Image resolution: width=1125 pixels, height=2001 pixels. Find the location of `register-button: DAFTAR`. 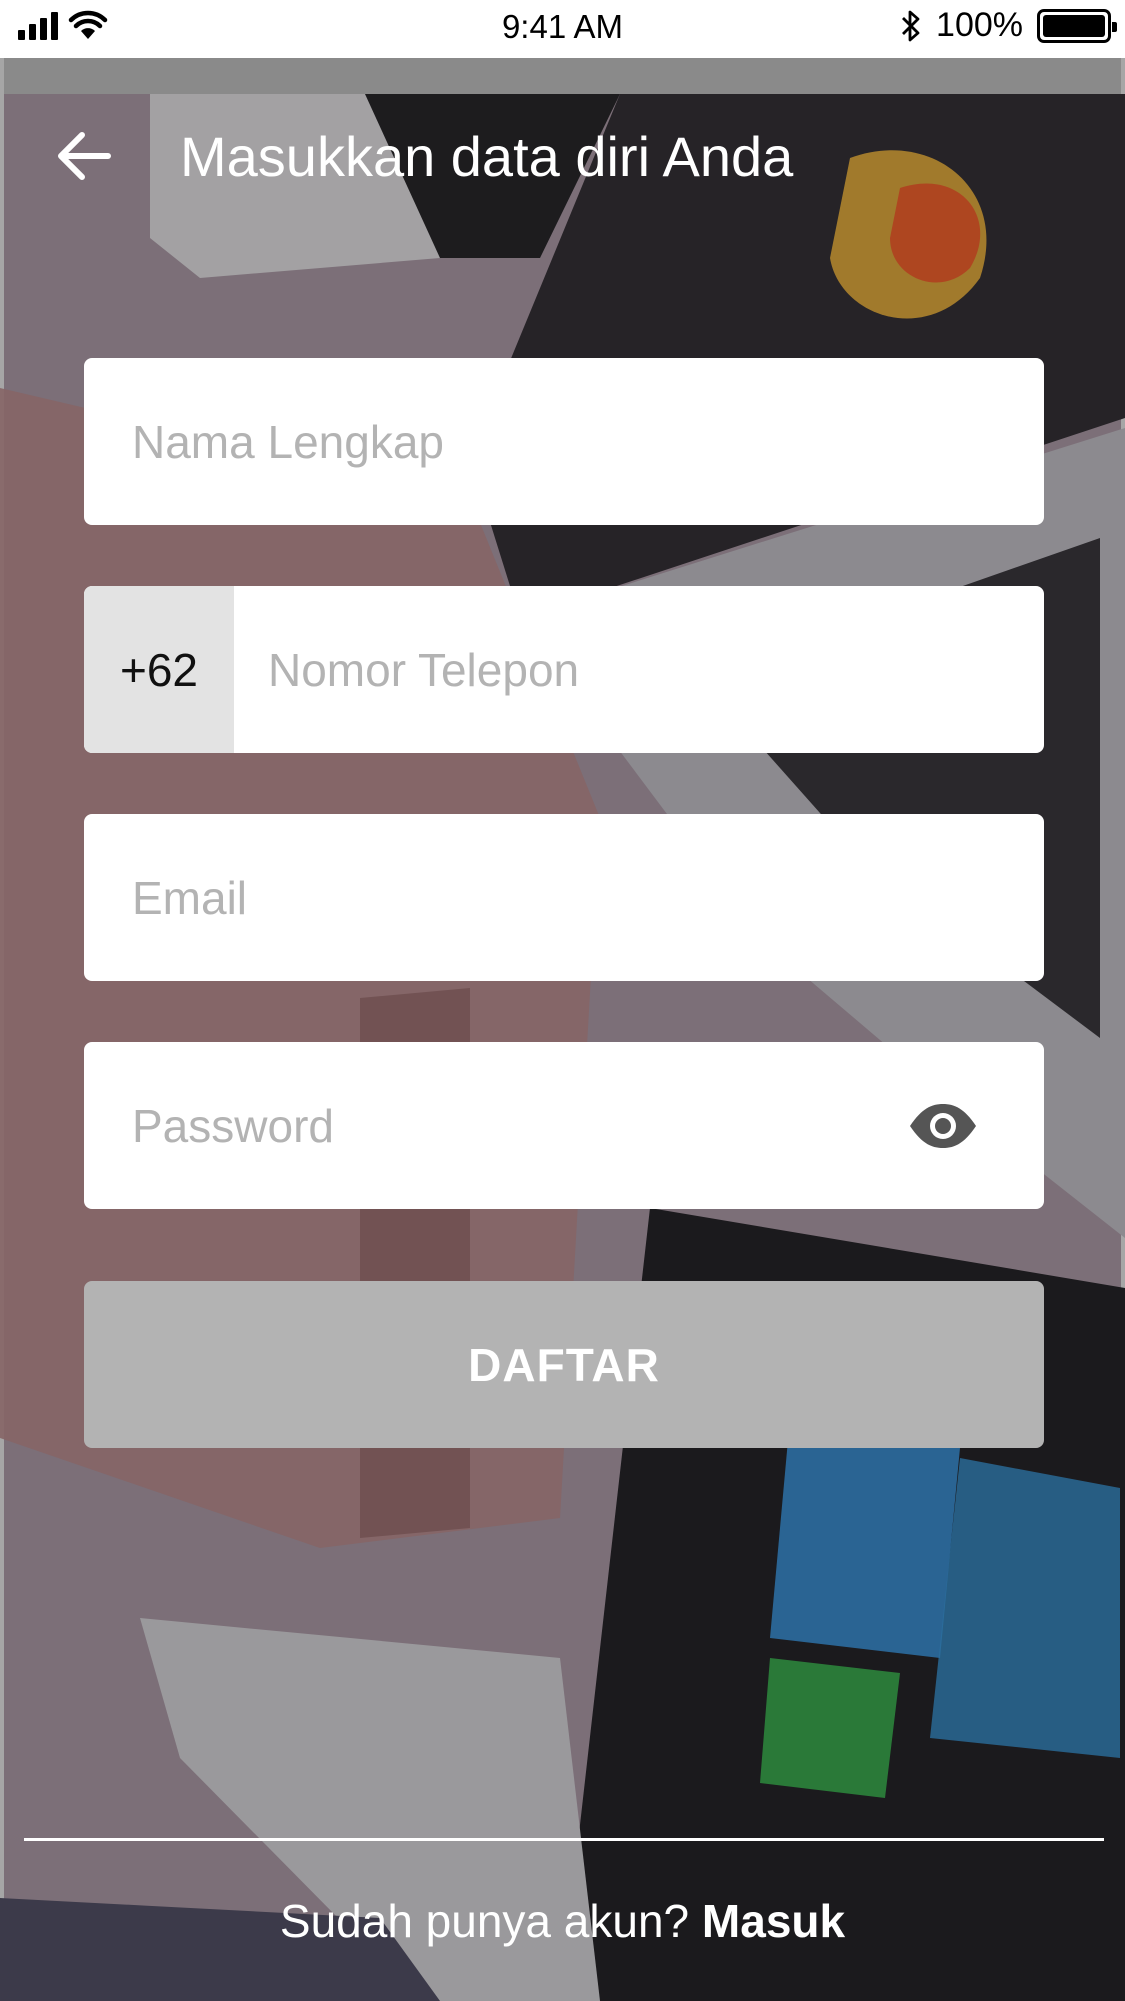

register-button: DAFTAR is located at coordinates (564, 1364).